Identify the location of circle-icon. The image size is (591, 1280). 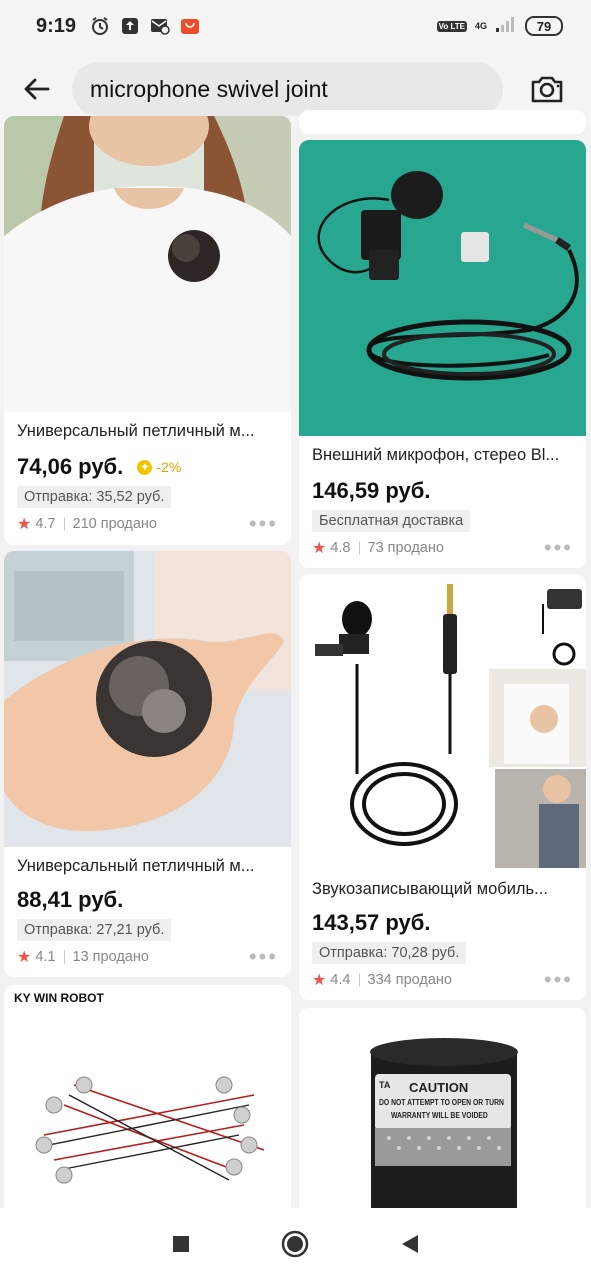
(295, 1244).